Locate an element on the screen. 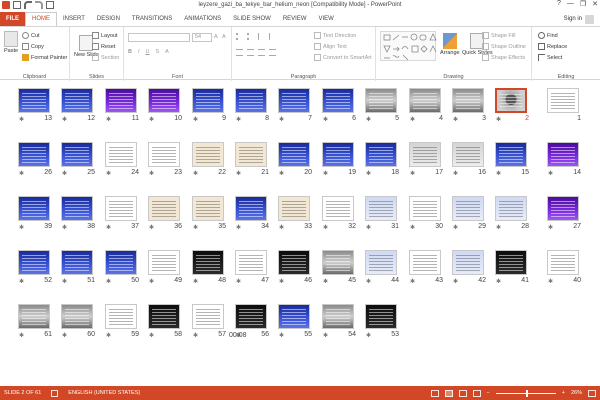 This screenshot has width=600, height=400. shrink-font-button: A is located at coordinates (224, 37).